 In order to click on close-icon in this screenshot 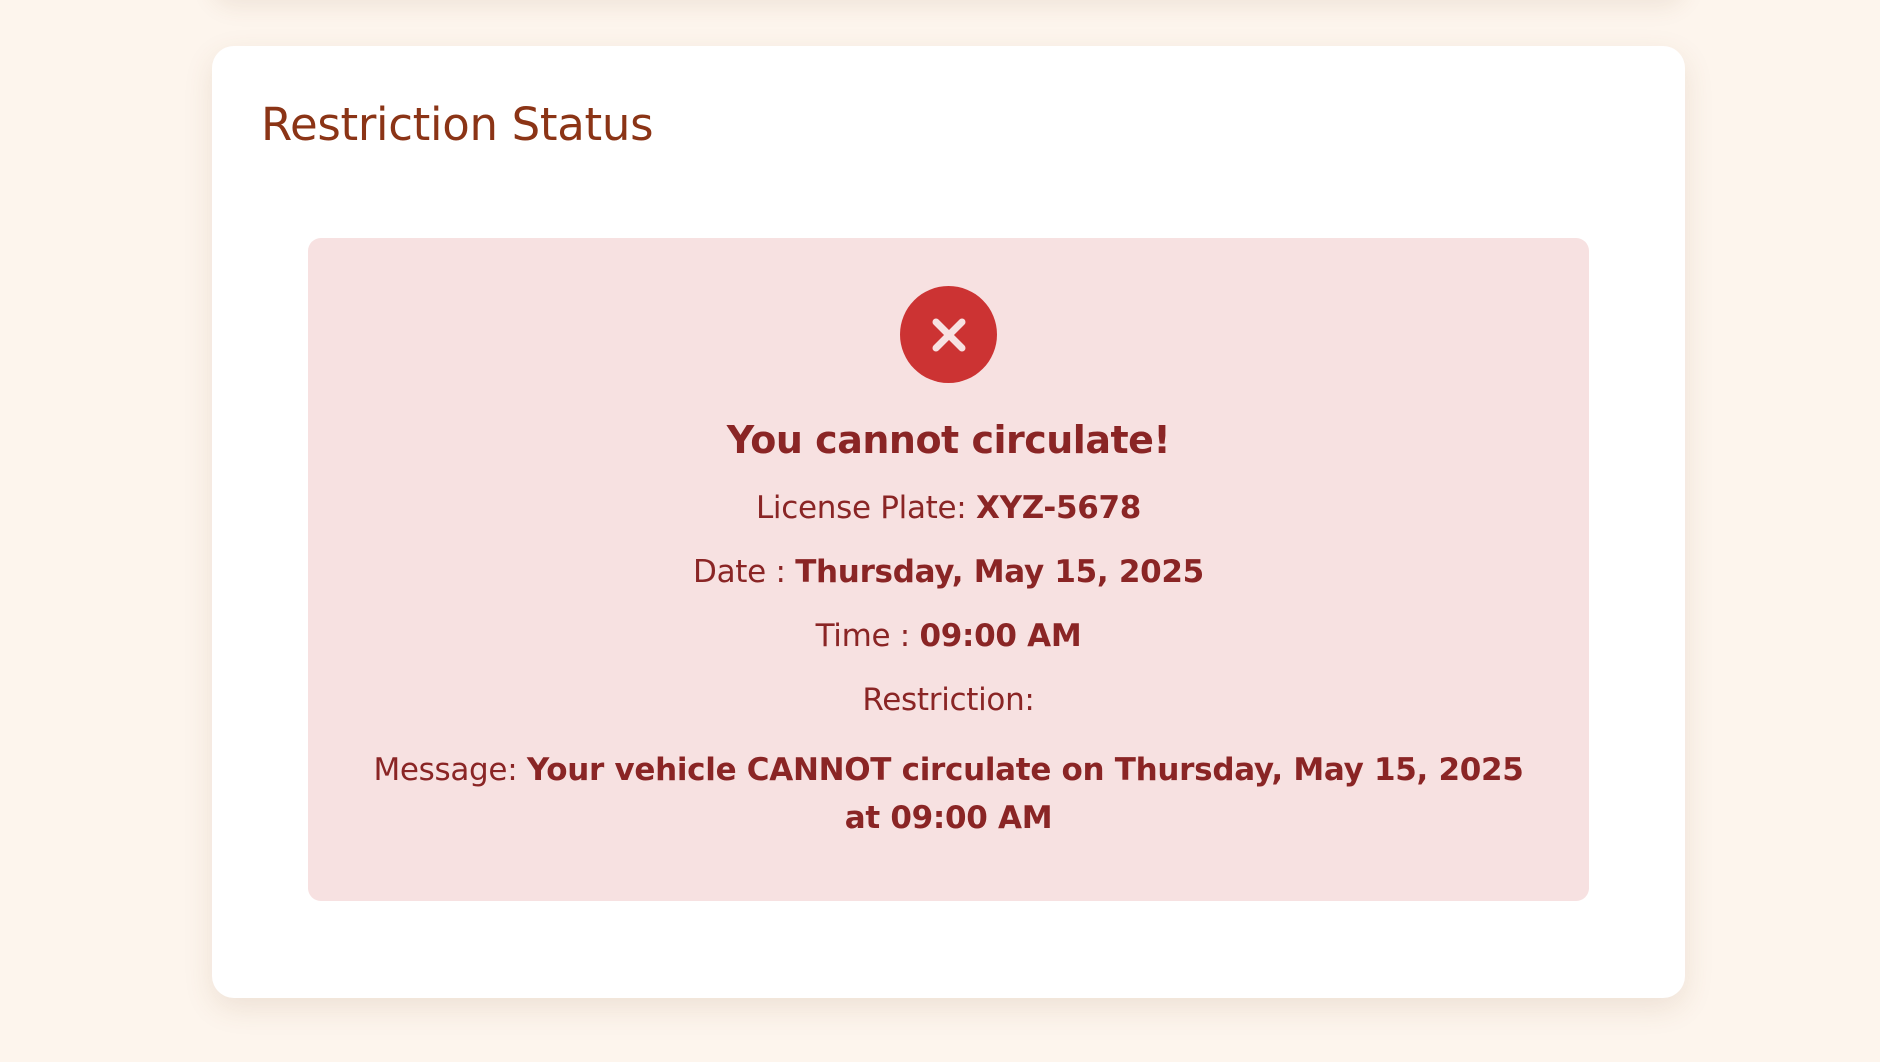, I will do `click(948, 334)`.